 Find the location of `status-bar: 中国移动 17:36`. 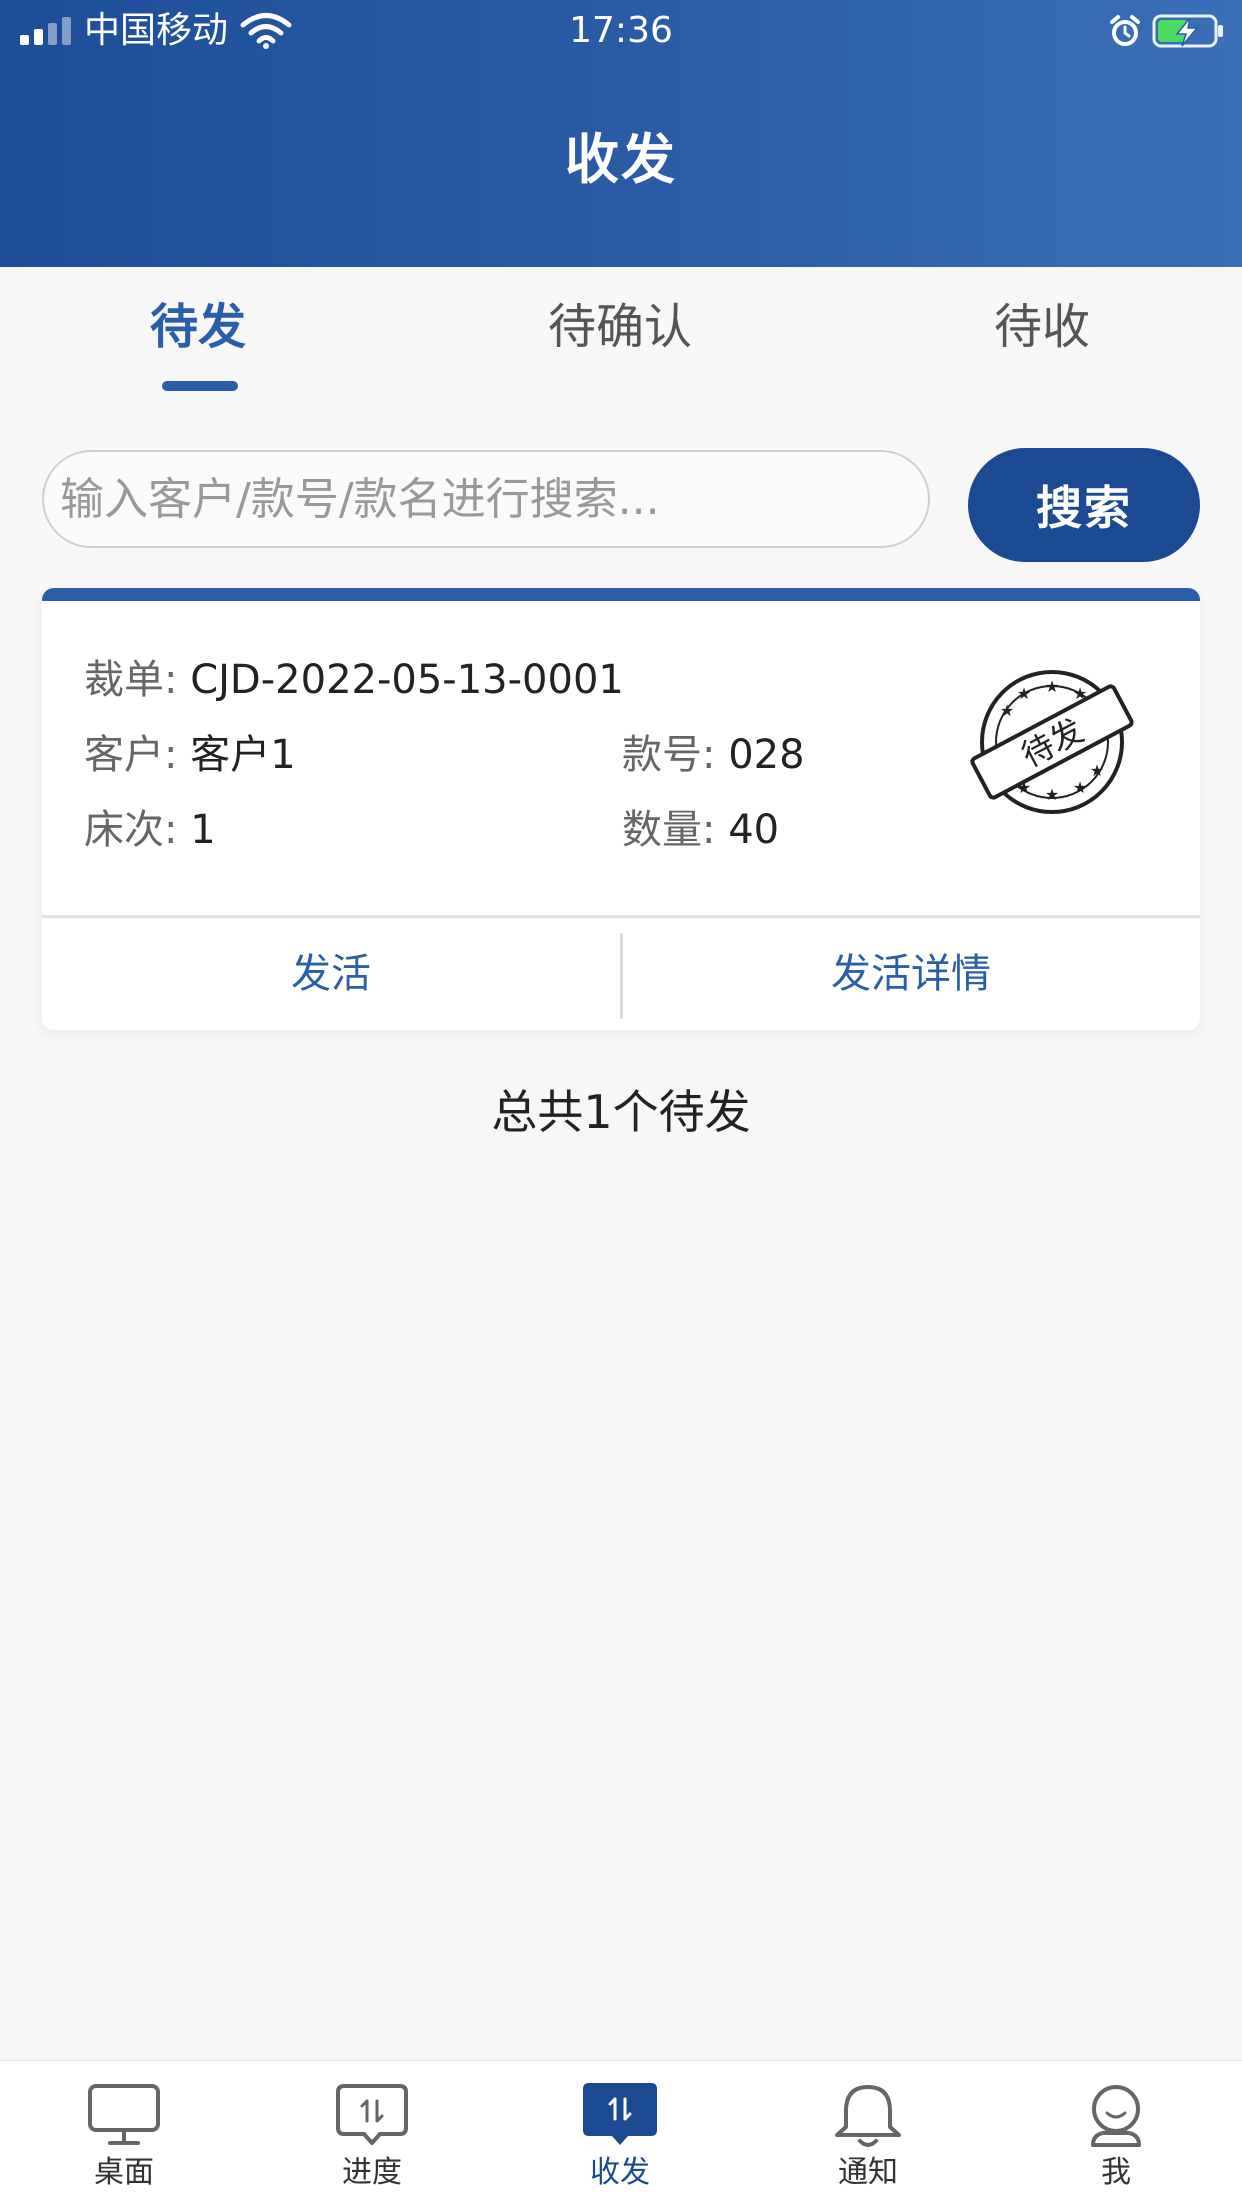

status-bar: 中国移动 17:36 is located at coordinates (621, 31).